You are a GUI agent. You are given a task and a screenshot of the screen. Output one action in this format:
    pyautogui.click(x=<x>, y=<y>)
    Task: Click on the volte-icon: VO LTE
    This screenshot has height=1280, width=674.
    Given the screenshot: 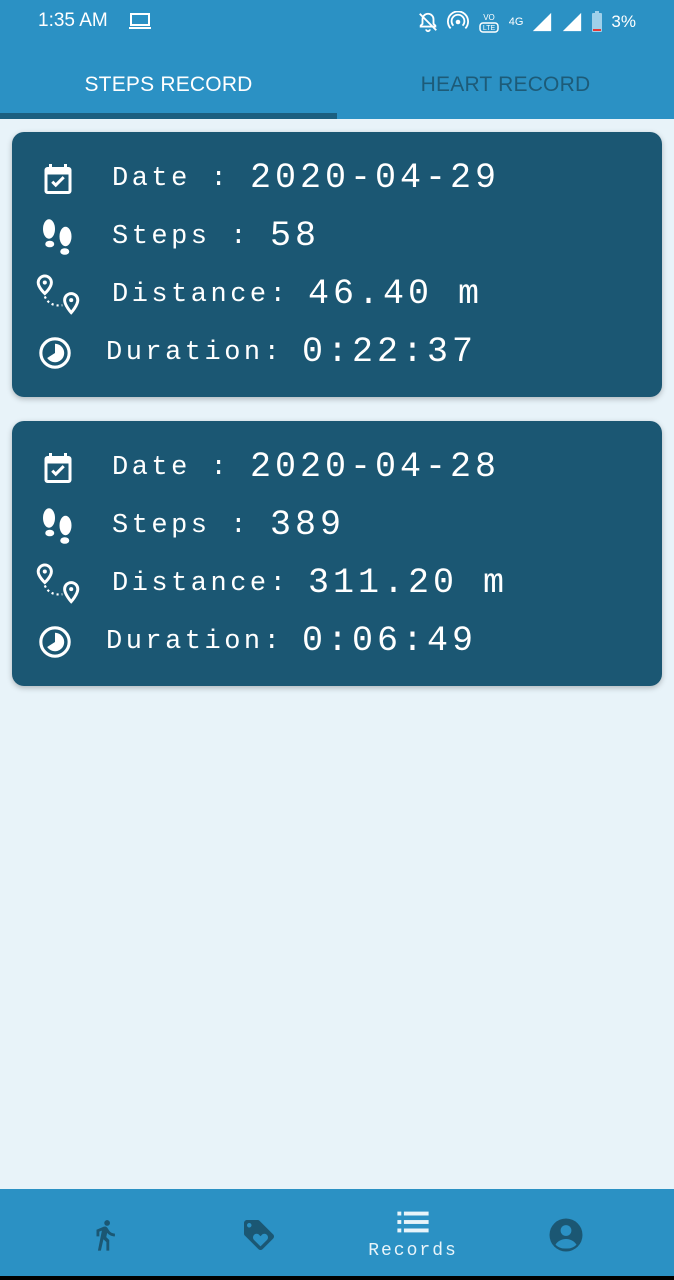 What is the action you would take?
    pyautogui.click(x=488, y=23)
    